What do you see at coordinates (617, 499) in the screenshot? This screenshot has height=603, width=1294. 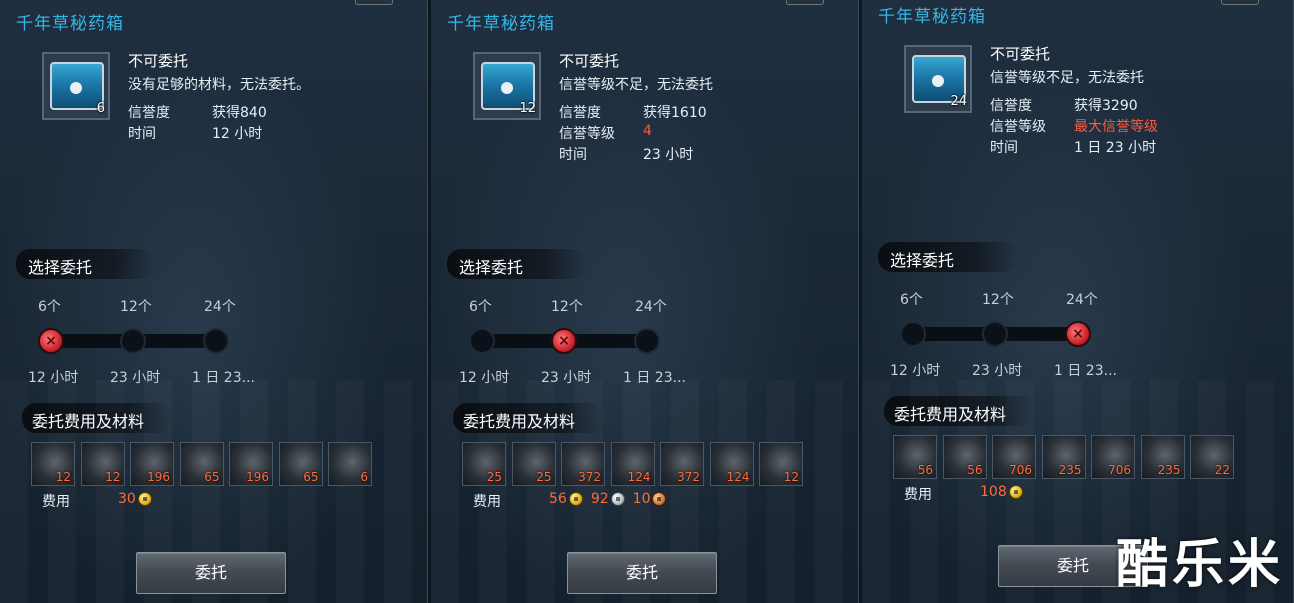 I see `coin-silver-icon` at bounding box center [617, 499].